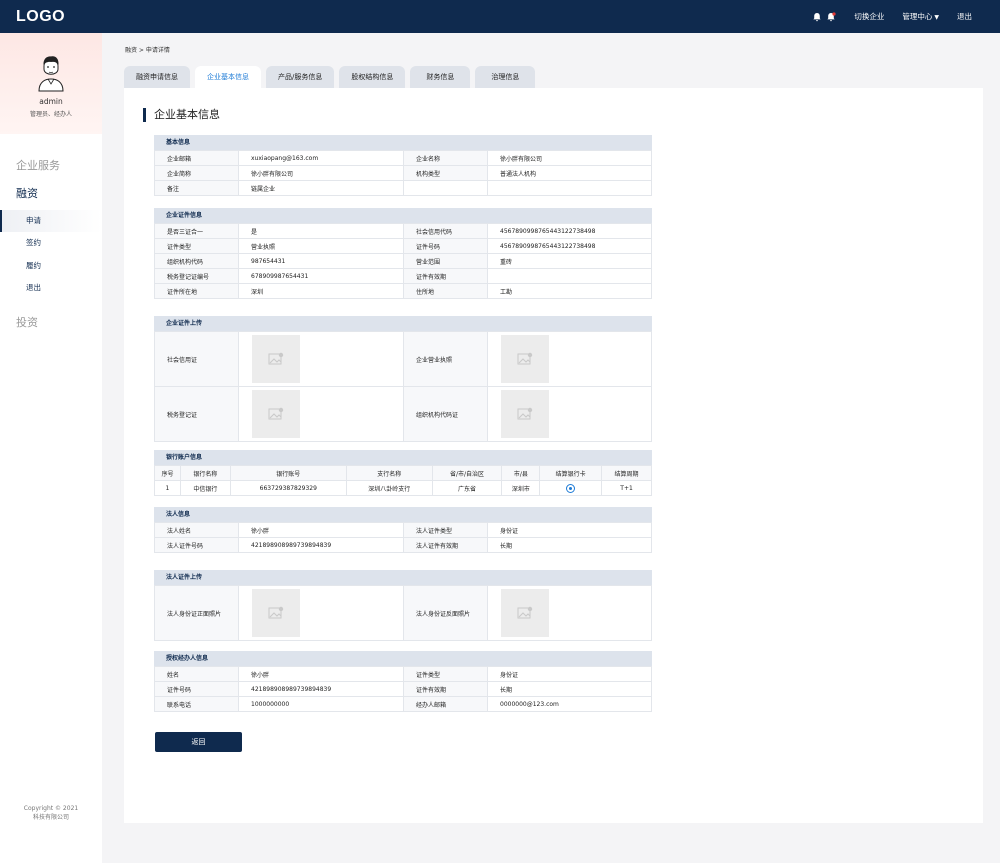 The height and width of the screenshot is (863, 1000). I want to click on field-label: 住所地, so click(445, 291).